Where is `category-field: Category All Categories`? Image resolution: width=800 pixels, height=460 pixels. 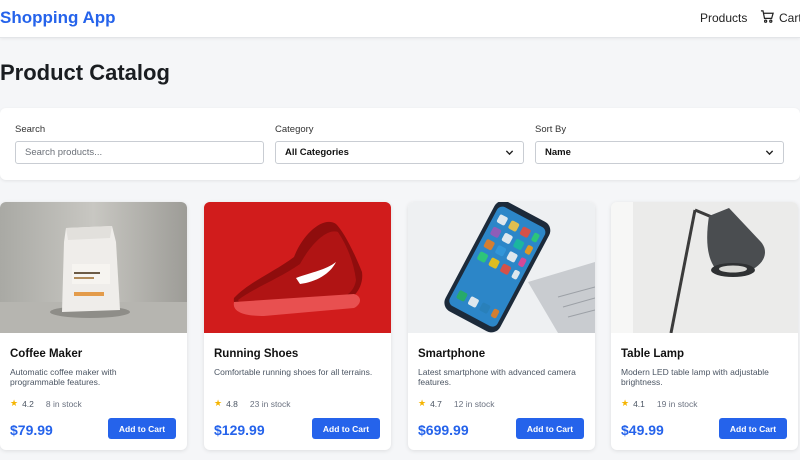
category-field: Category All Categories is located at coordinates (399, 144).